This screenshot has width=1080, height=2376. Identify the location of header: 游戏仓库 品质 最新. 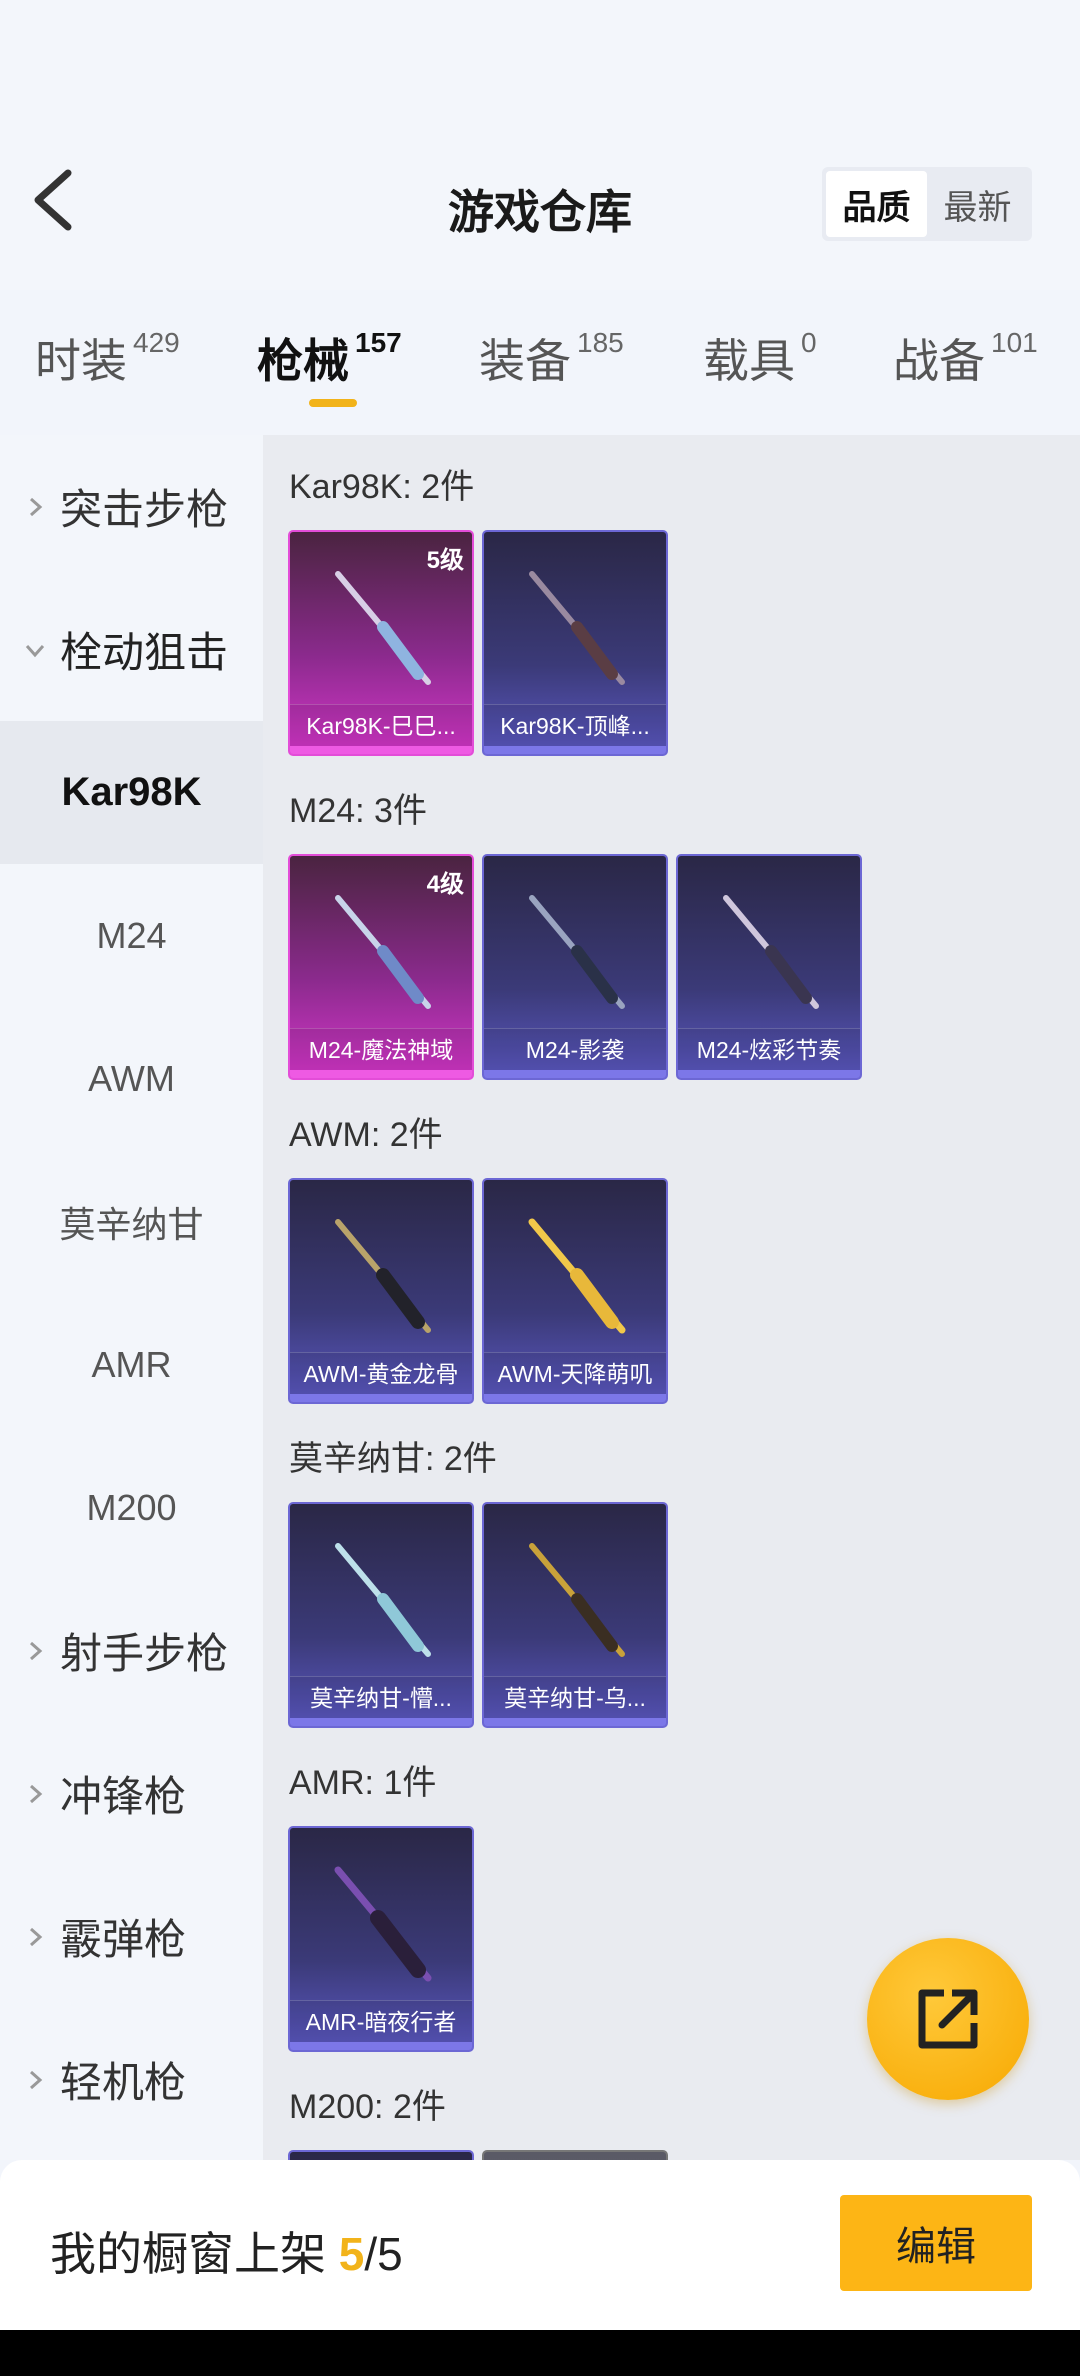
(540, 145).